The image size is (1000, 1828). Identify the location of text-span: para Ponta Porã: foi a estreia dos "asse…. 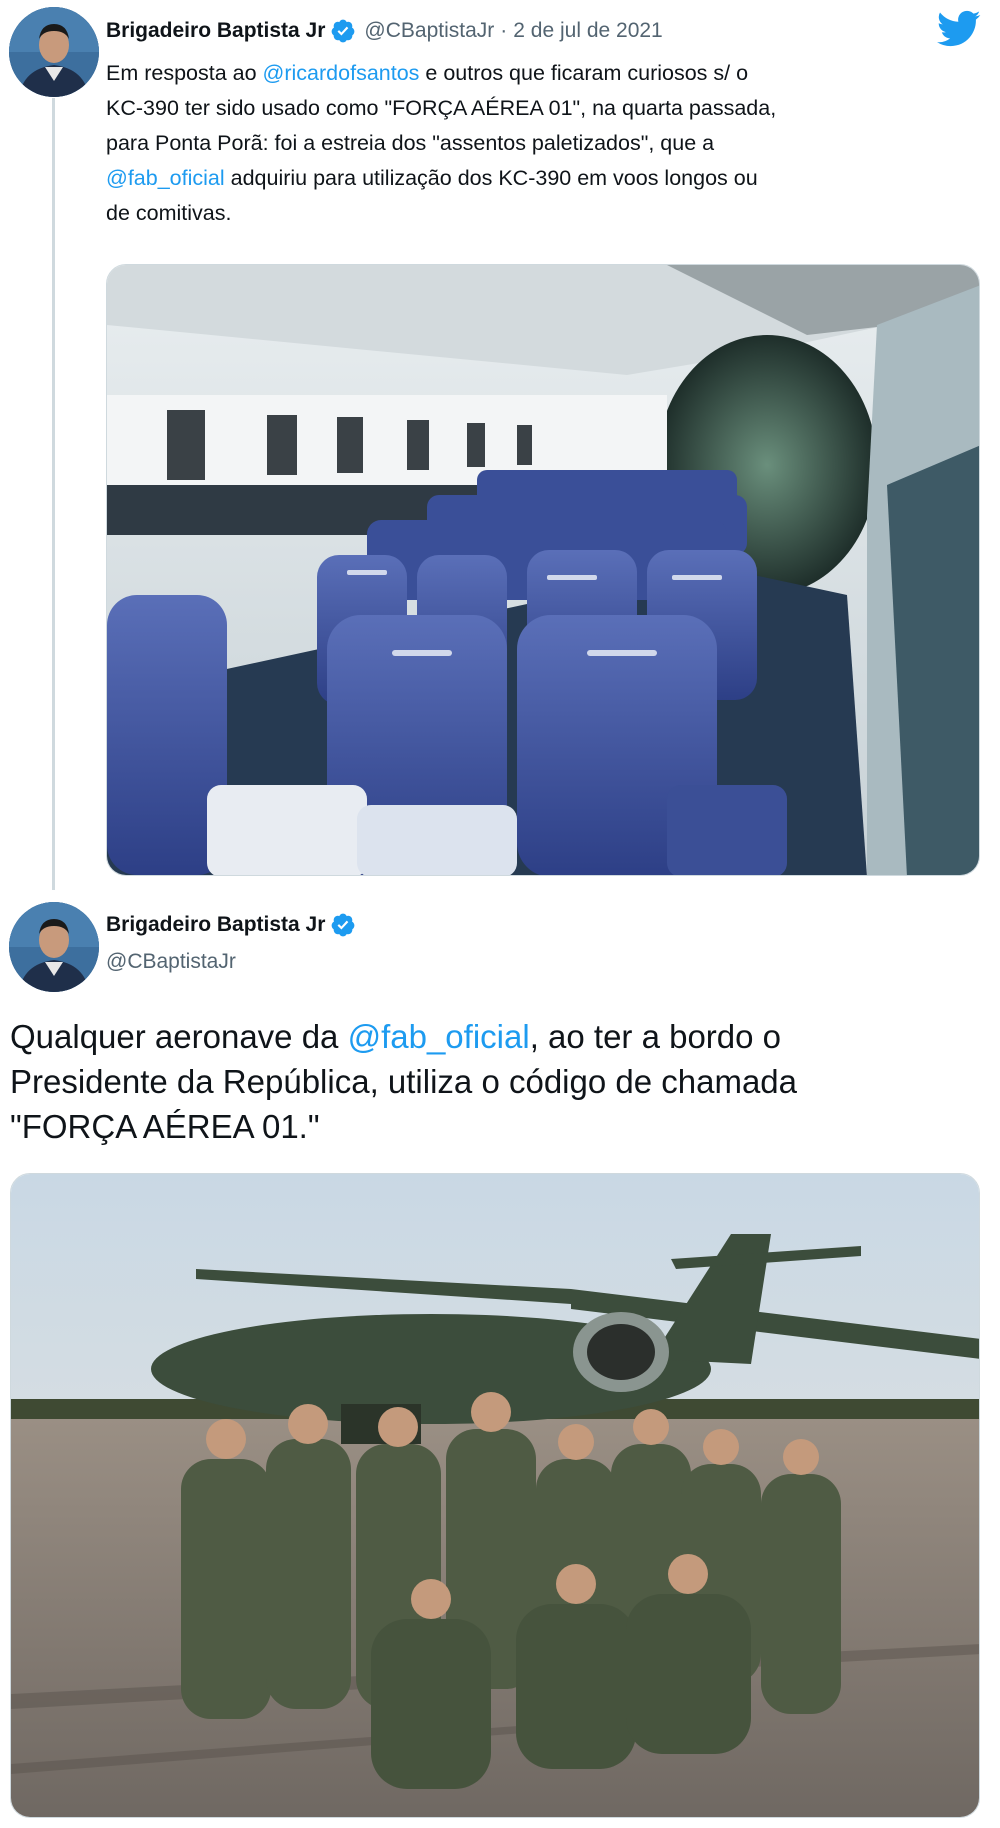
(410, 143).